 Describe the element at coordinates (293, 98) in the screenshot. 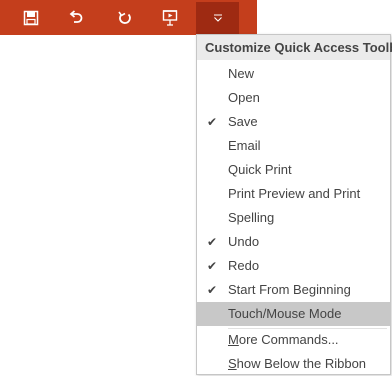

I see `menu-item-open: Open` at that location.